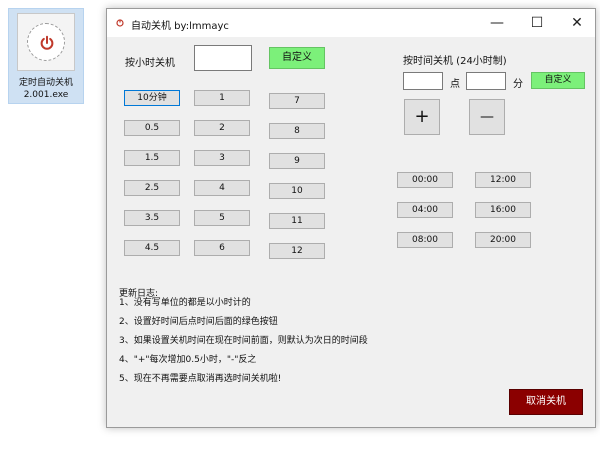 This screenshot has height=456, width=600. I want to click on changelog-line: 4、"+"每次增加0.5小时，"-"反之, so click(188, 360).